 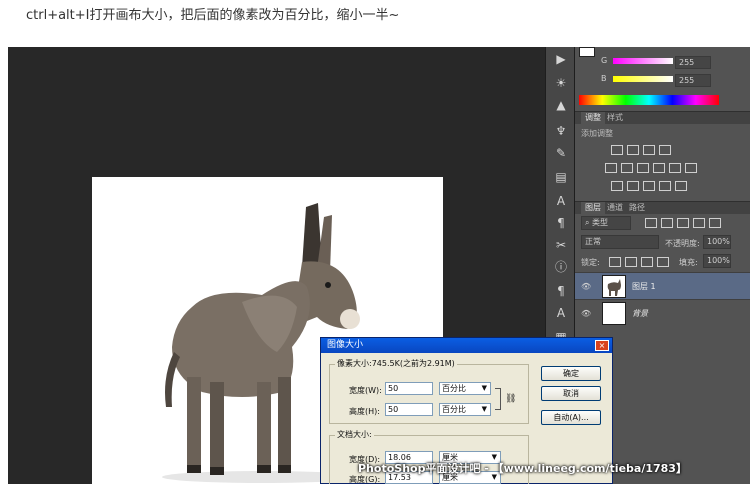 I want to click on height-unit-select: 百分比 ▼, so click(x=465, y=409).